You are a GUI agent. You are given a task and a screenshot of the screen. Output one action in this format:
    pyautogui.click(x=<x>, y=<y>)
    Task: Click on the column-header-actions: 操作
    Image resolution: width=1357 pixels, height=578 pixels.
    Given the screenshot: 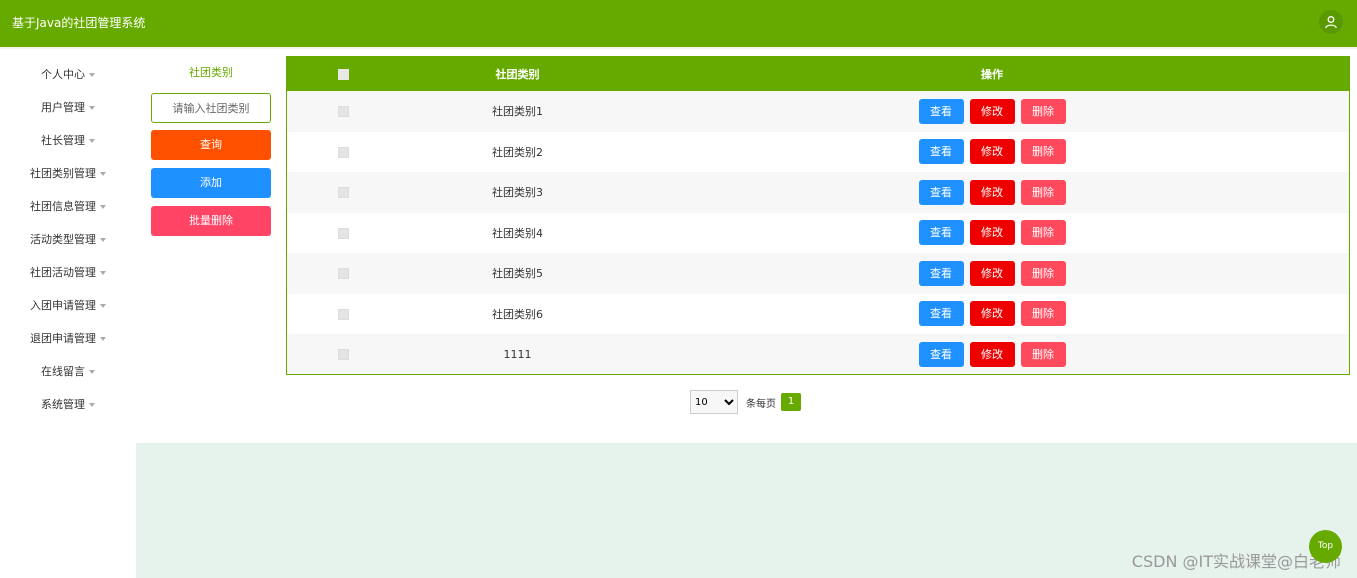 What is the action you would take?
    pyautogui.click(x=992, y=74)
    